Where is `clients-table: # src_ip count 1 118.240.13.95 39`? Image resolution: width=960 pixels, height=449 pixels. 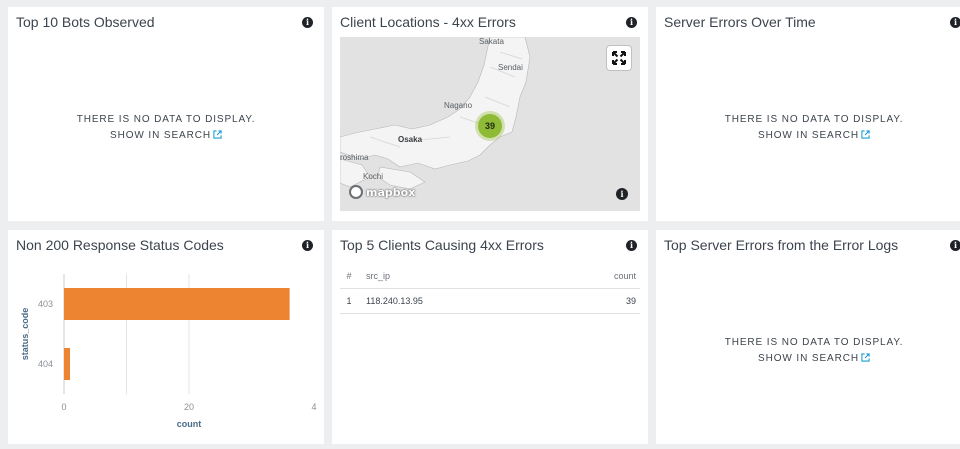
clients-table: # src_ip count 1 118.240.13.95 39 is located at coordinates (490, 289).